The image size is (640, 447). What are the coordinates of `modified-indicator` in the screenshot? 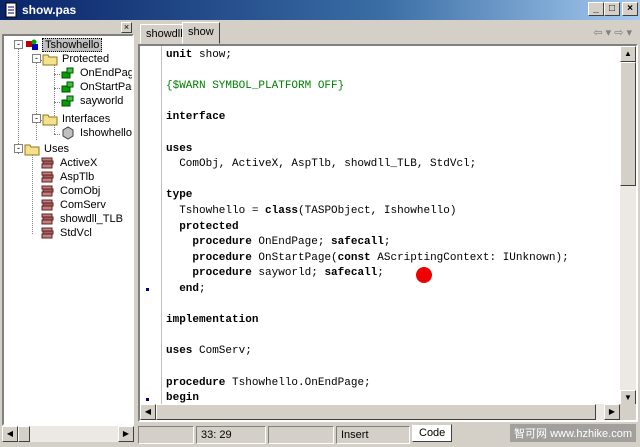 It's located at (301, 435).